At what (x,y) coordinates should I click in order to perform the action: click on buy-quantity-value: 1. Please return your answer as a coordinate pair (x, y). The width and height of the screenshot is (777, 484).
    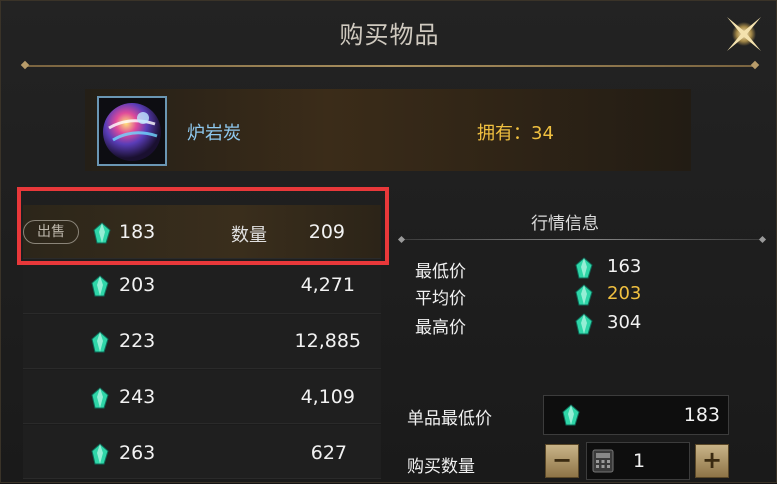
    Looking at the image, I should click on (639, 461).